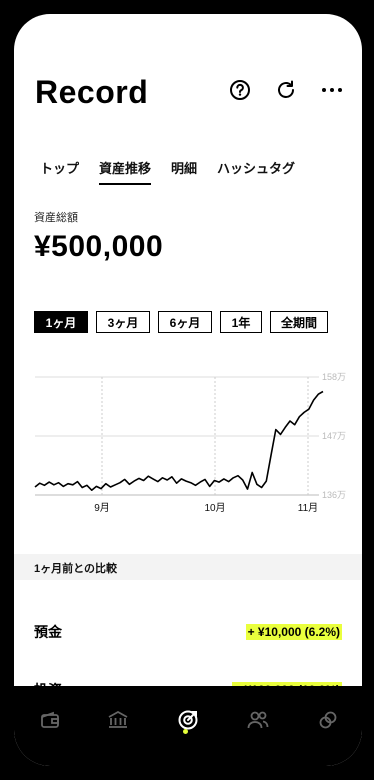 The image size is (374, 780). Describe the element at coordinates (185, 731) in the screenshot. I see `active-nav-indicator` at that location.